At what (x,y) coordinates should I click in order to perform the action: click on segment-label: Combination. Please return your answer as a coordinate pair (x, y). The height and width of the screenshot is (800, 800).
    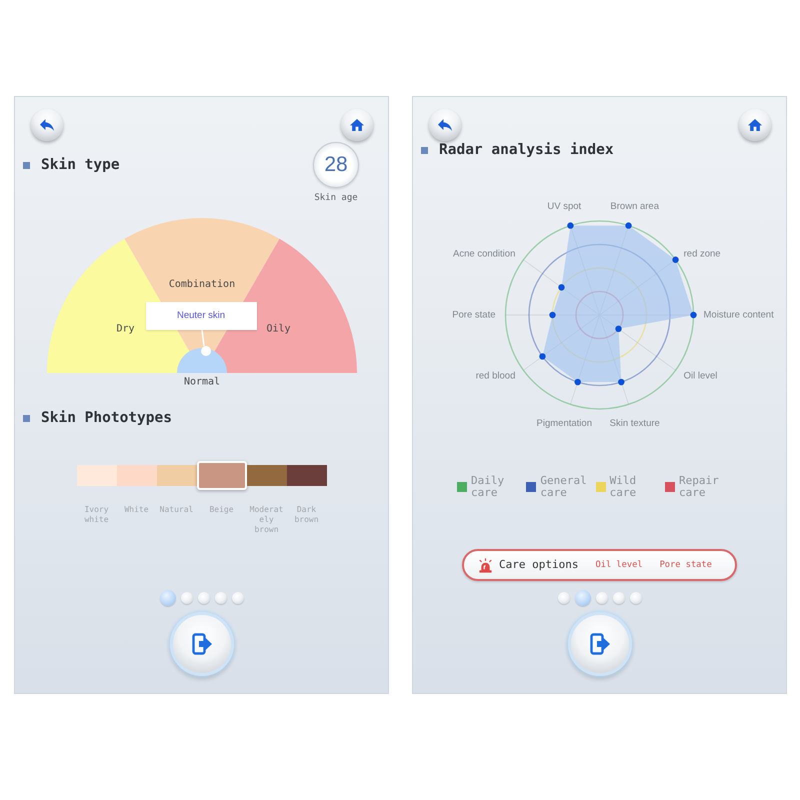
    Looking at the image, I should click on (201, 284).